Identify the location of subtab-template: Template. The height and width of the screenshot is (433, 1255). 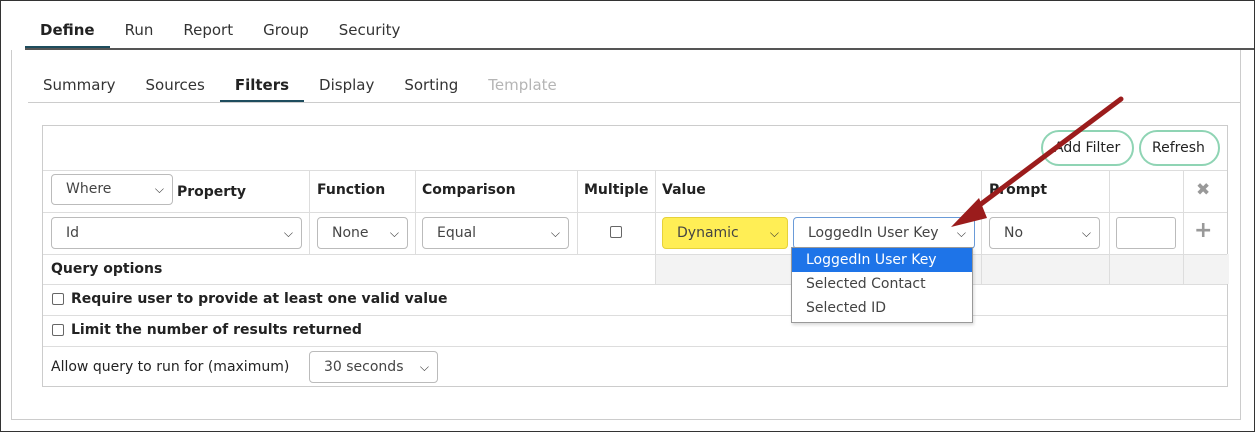
(522, 85).